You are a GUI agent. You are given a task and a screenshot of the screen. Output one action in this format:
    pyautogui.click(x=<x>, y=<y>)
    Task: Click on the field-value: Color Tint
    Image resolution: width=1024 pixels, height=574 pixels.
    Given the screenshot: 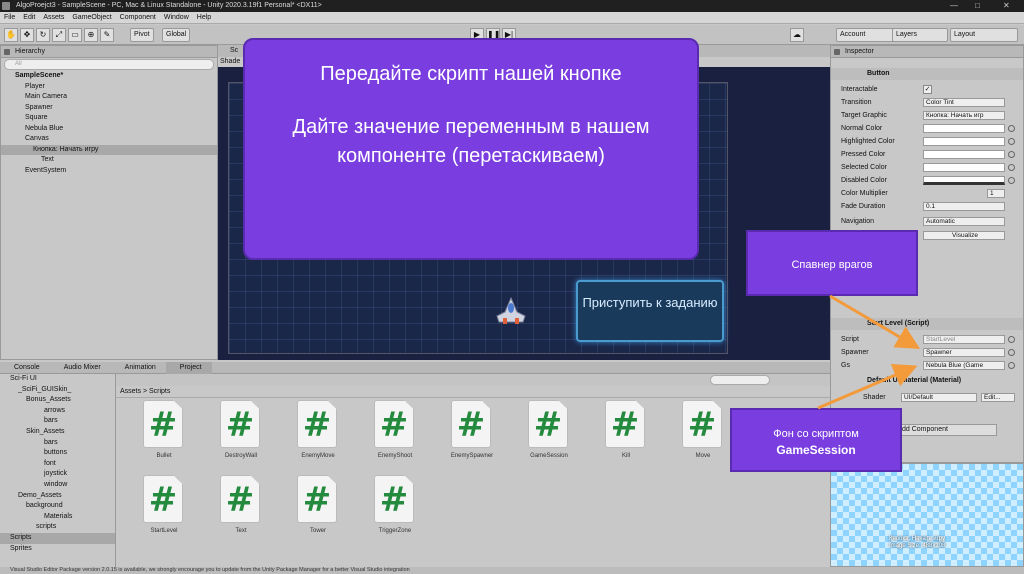 What is the action you would take?
    pyautogui.click(x=964, y=102)
    